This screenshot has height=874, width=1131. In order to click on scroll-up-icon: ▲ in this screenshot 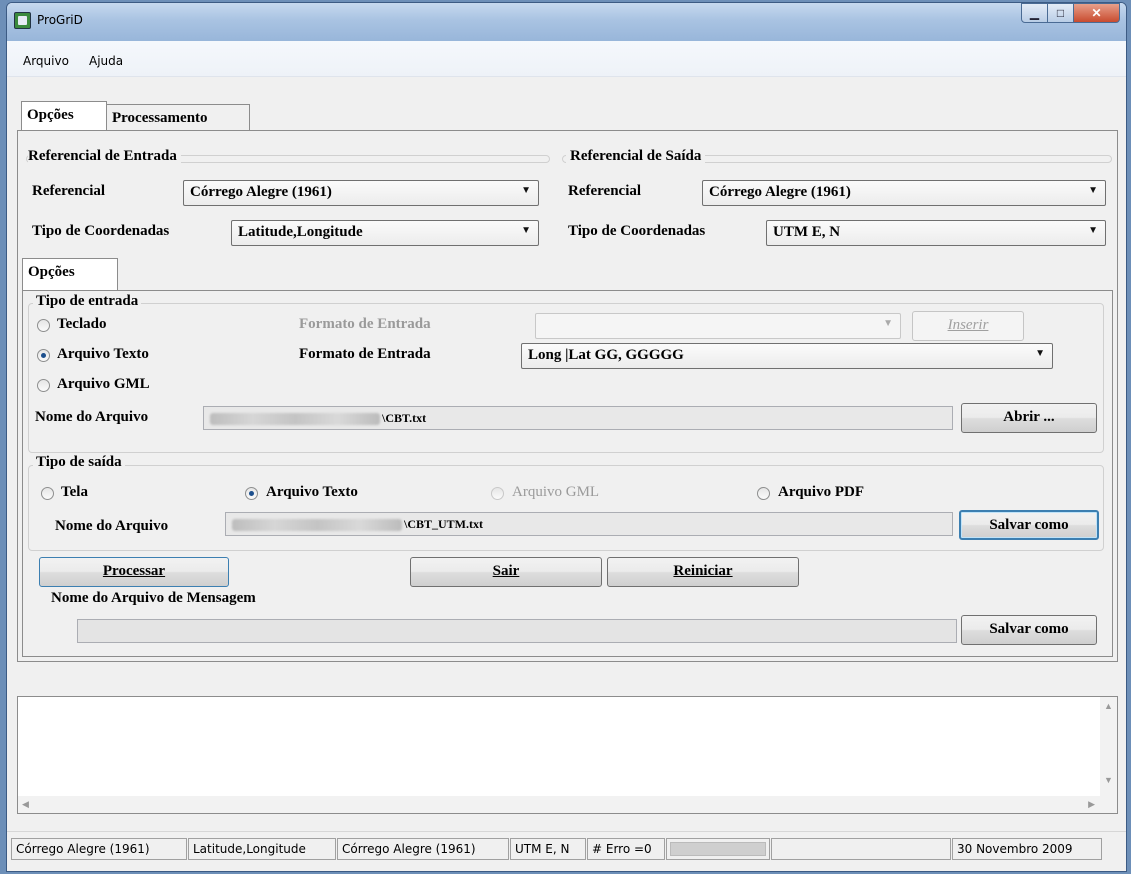, I will do `click(1108, 706)`.